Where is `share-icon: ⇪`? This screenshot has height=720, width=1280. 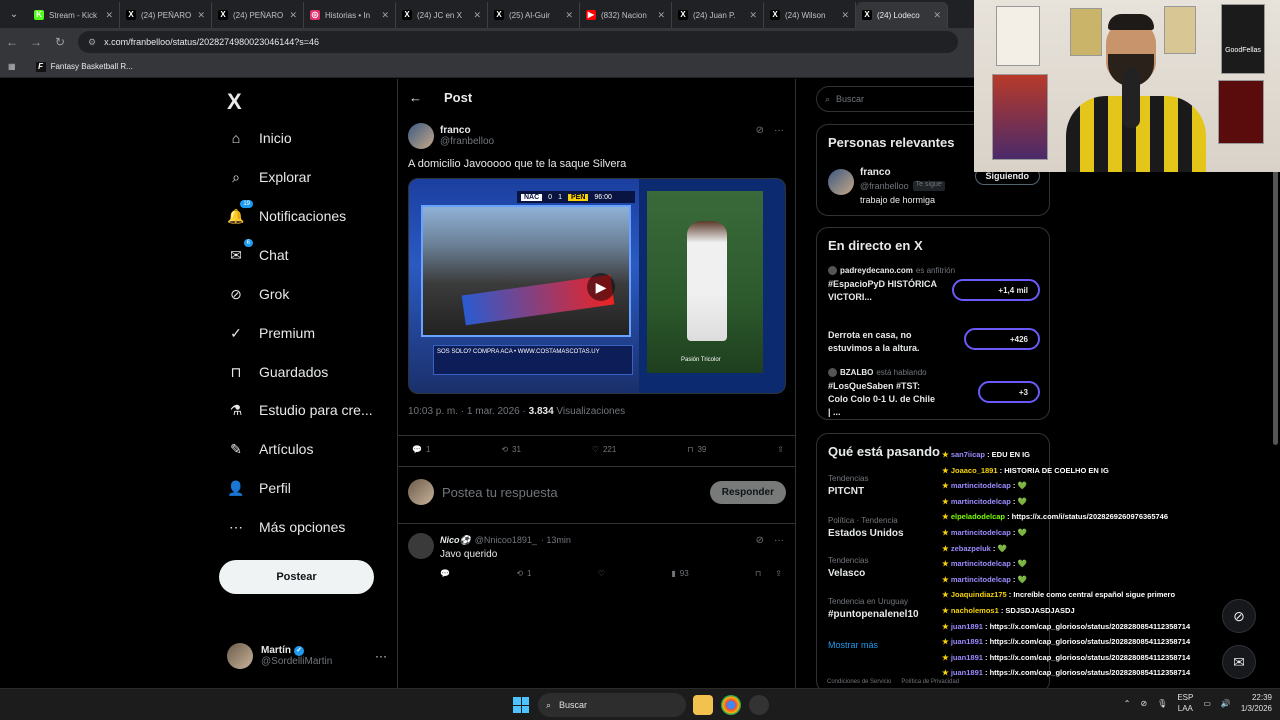 share-icon: ⇪ is located at coordinates (778, 573).